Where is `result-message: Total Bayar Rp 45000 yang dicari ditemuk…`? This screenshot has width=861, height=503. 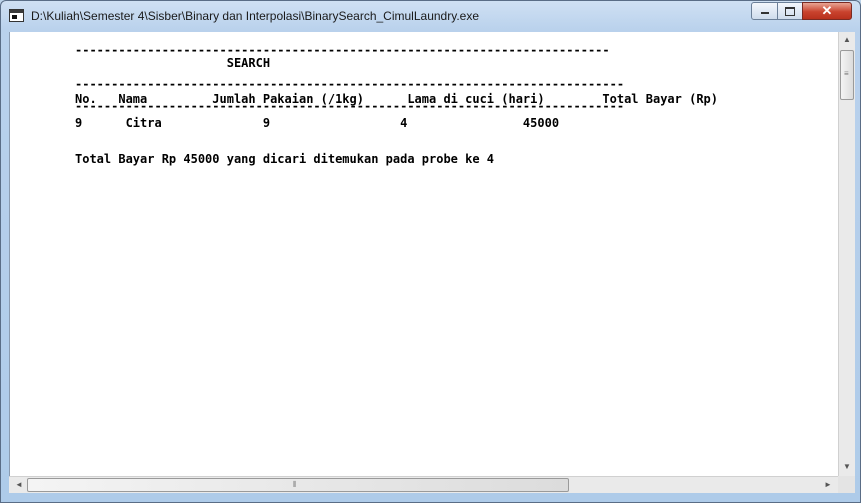 result-message: Total Bayar Rp 45000 yang dicari ditemuk… is located at coordinates (285, 159).